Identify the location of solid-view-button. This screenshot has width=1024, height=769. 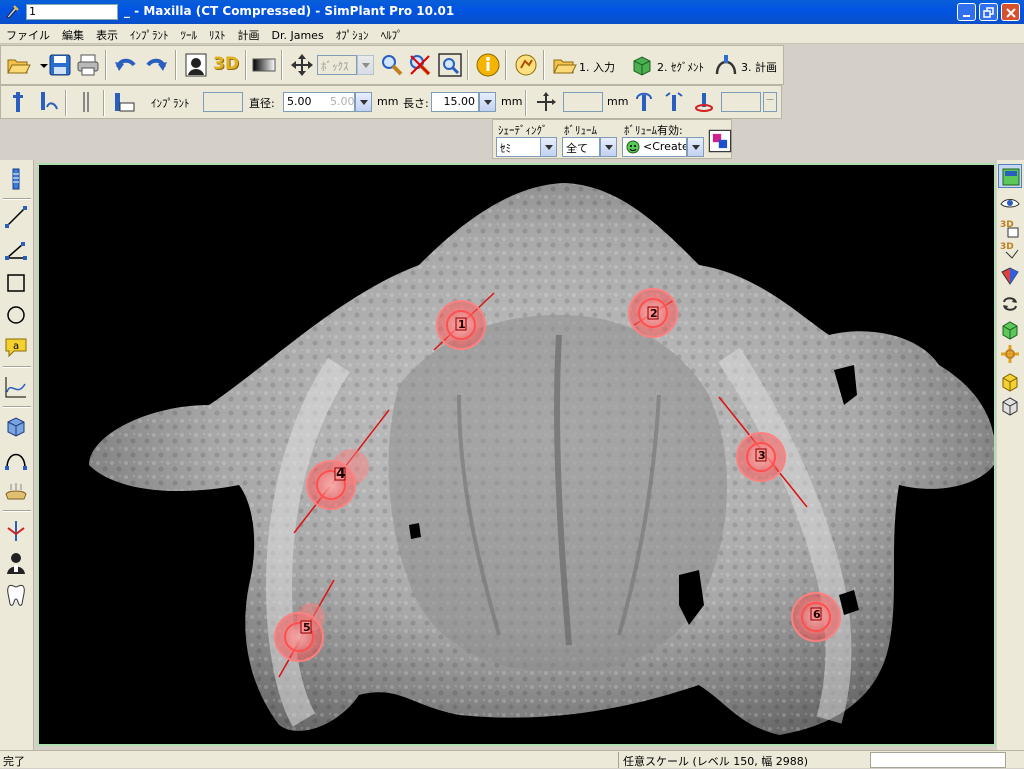
(1010, 382).